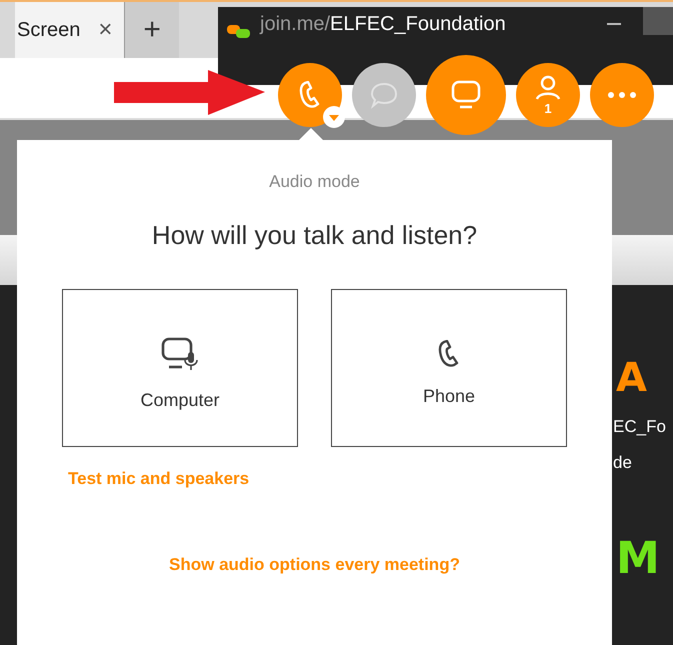  What do you see at coordinates (314, 182) in the screenshot?
I see `popover-heading: Audio mode` at bounding box center [314, 182].